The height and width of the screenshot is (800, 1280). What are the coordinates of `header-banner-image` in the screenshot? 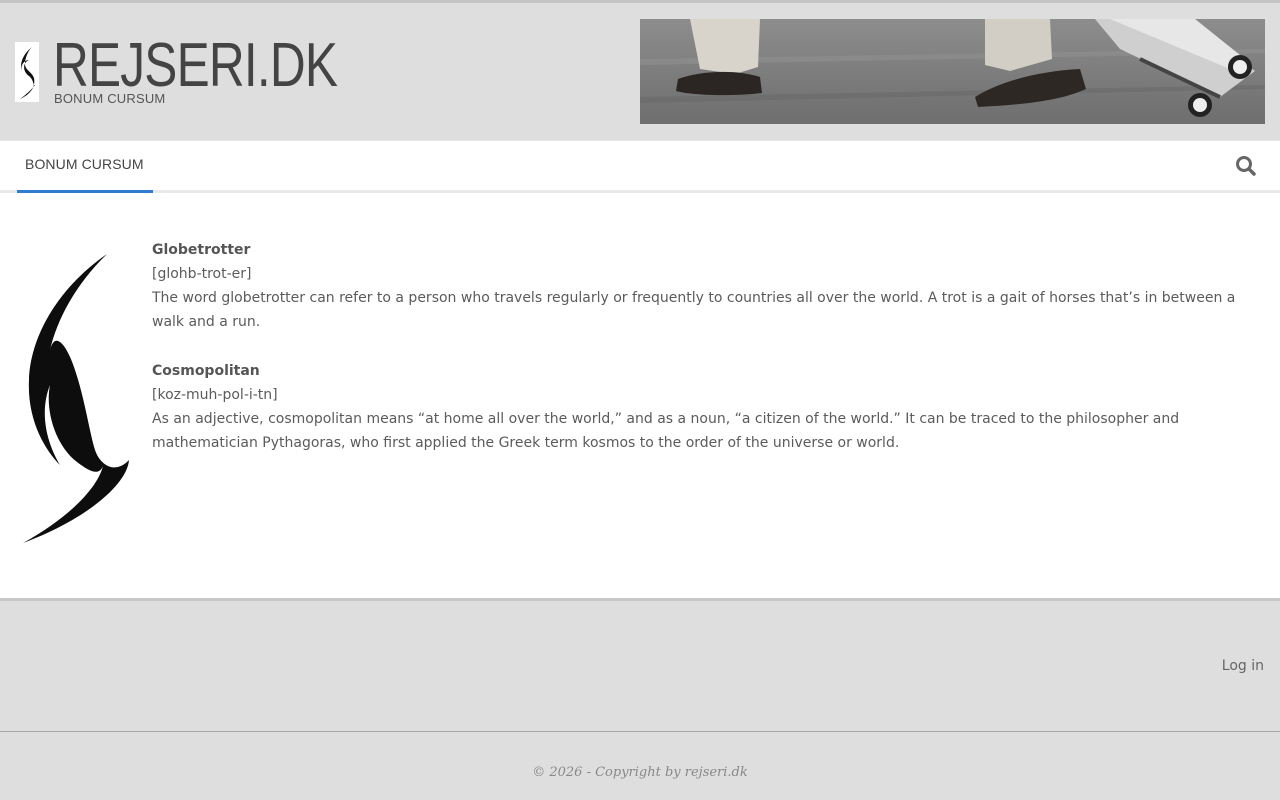 It's located at (952, 71).